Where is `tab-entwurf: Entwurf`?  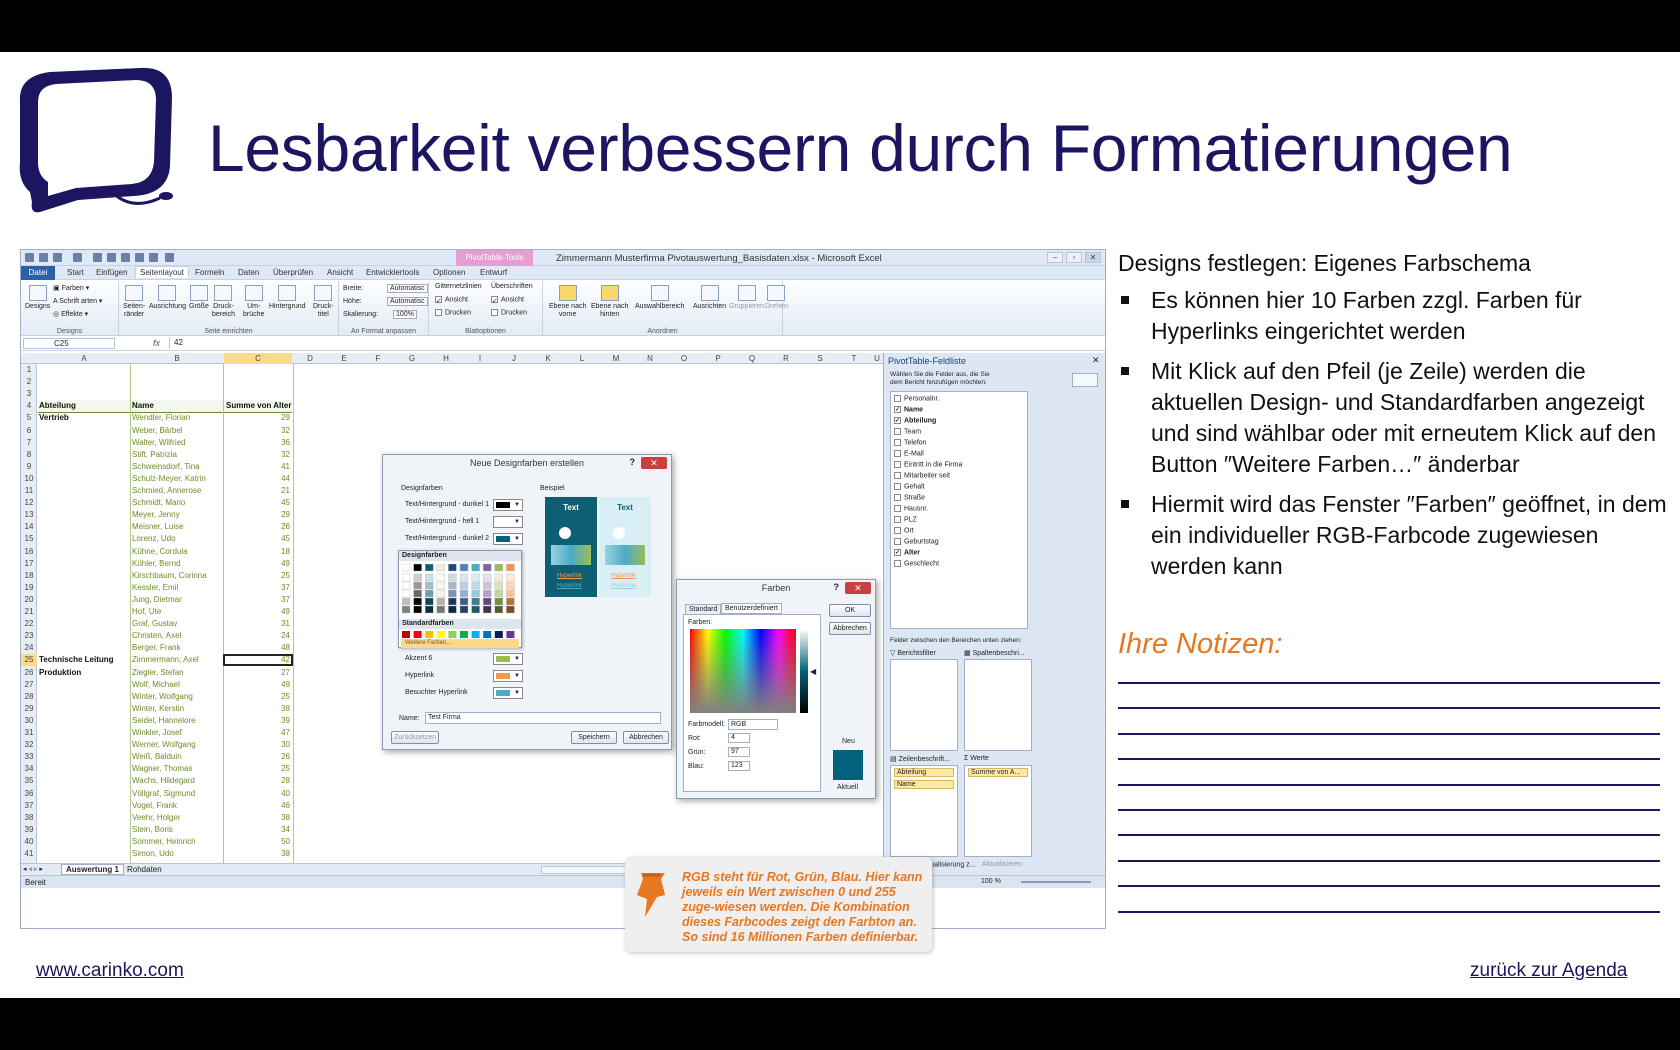 tab-entwurf: Entwurf is located at coordinates (493, 272).